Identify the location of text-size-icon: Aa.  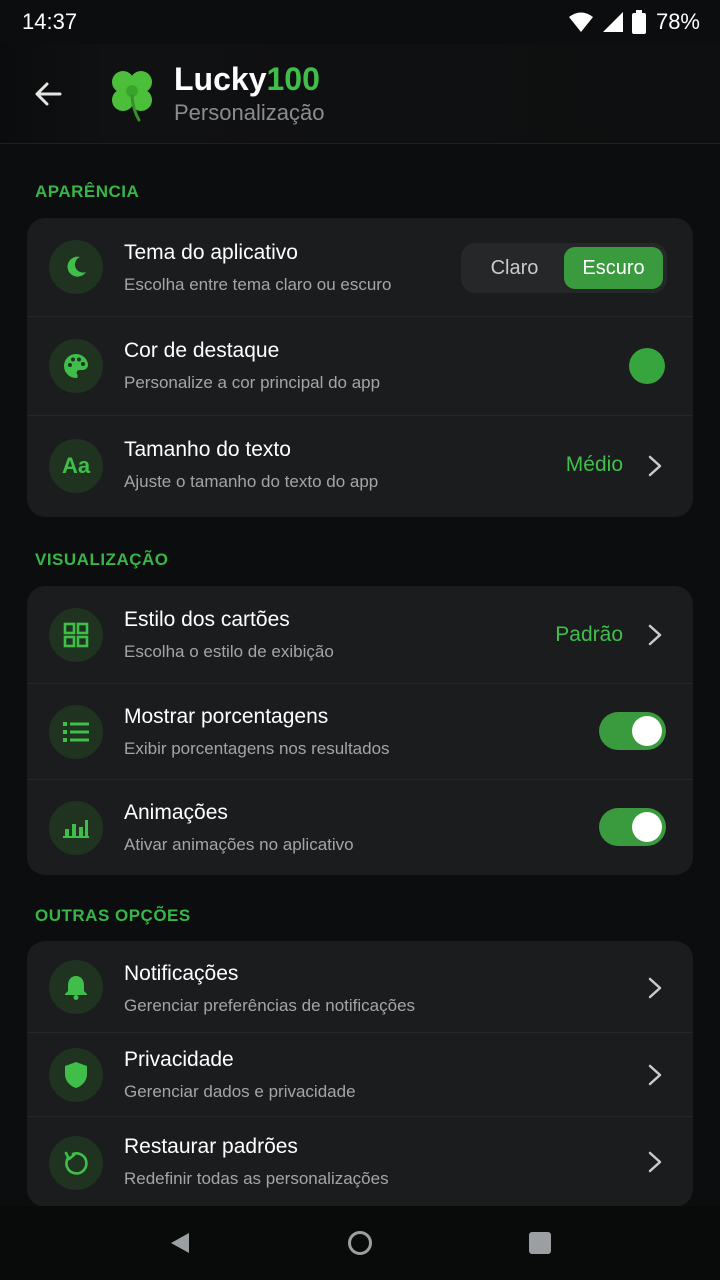
(76, 466).